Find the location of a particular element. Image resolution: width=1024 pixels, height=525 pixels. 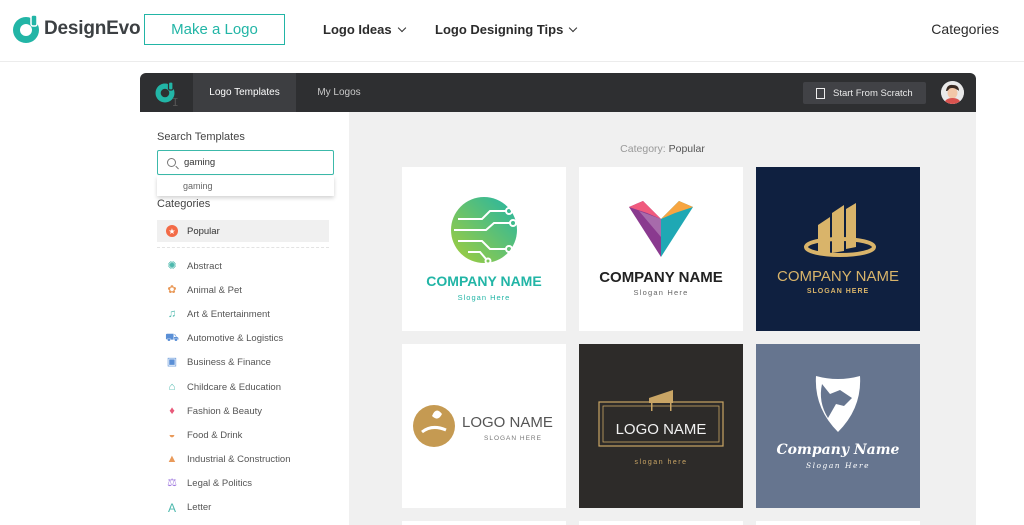

category-popular-label: Popular is located at coordinates (203, 231).